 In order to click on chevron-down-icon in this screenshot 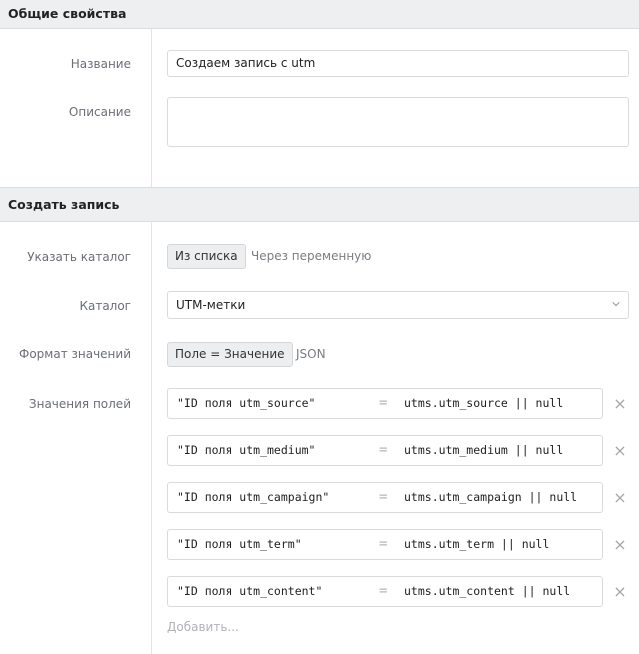, I will do `click(616, 304)`.